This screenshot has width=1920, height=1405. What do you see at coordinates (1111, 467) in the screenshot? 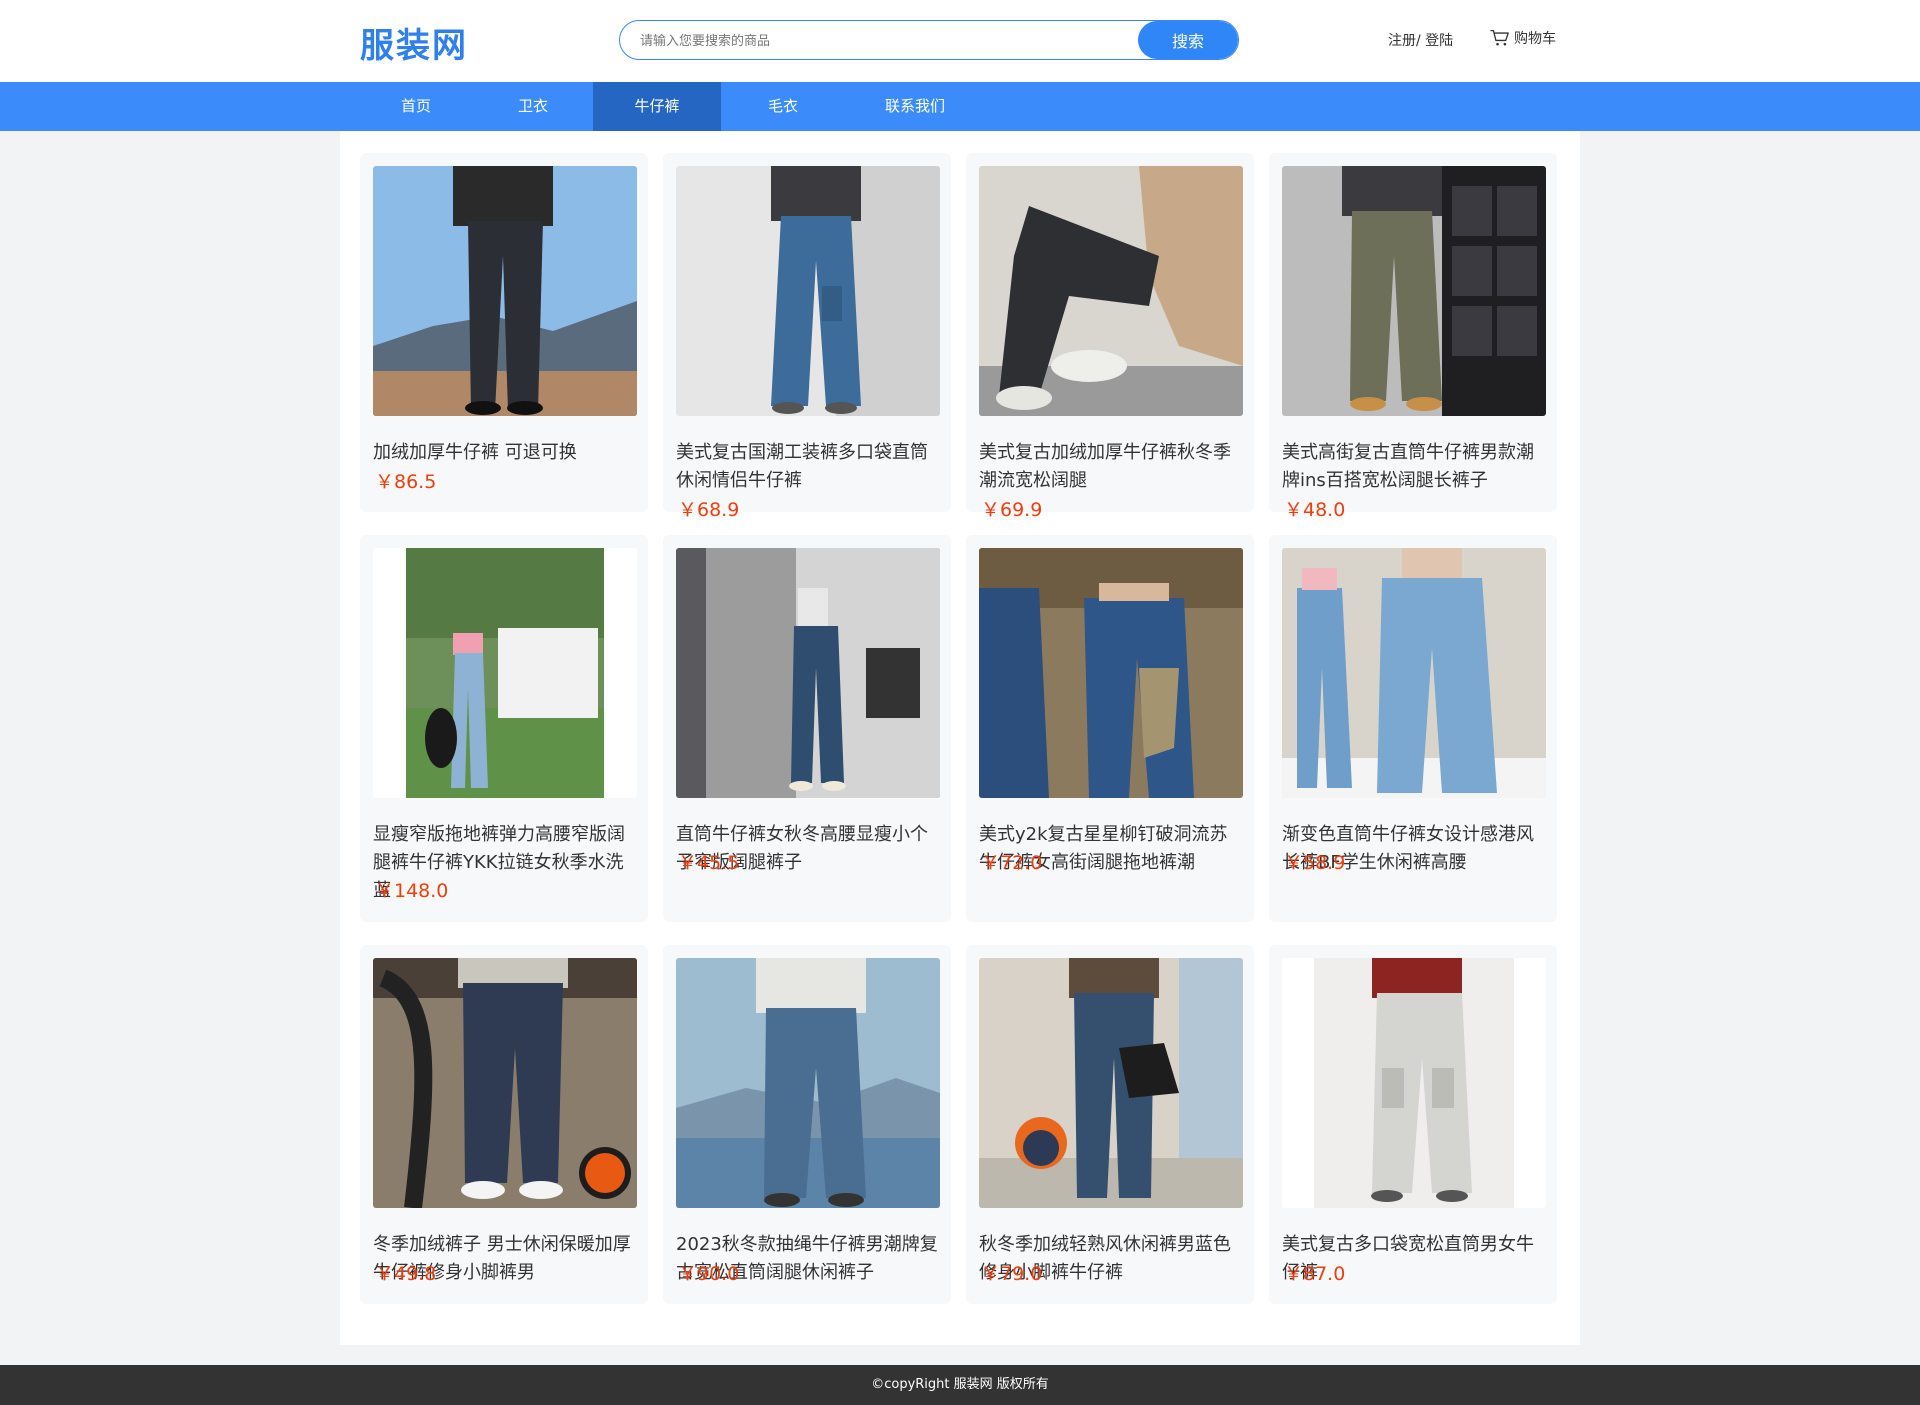
I see `product-title: 美式复古加绒加厚牛仔裤秋冬季潮流宽松阔腿` at bounding box center [1111, 467].